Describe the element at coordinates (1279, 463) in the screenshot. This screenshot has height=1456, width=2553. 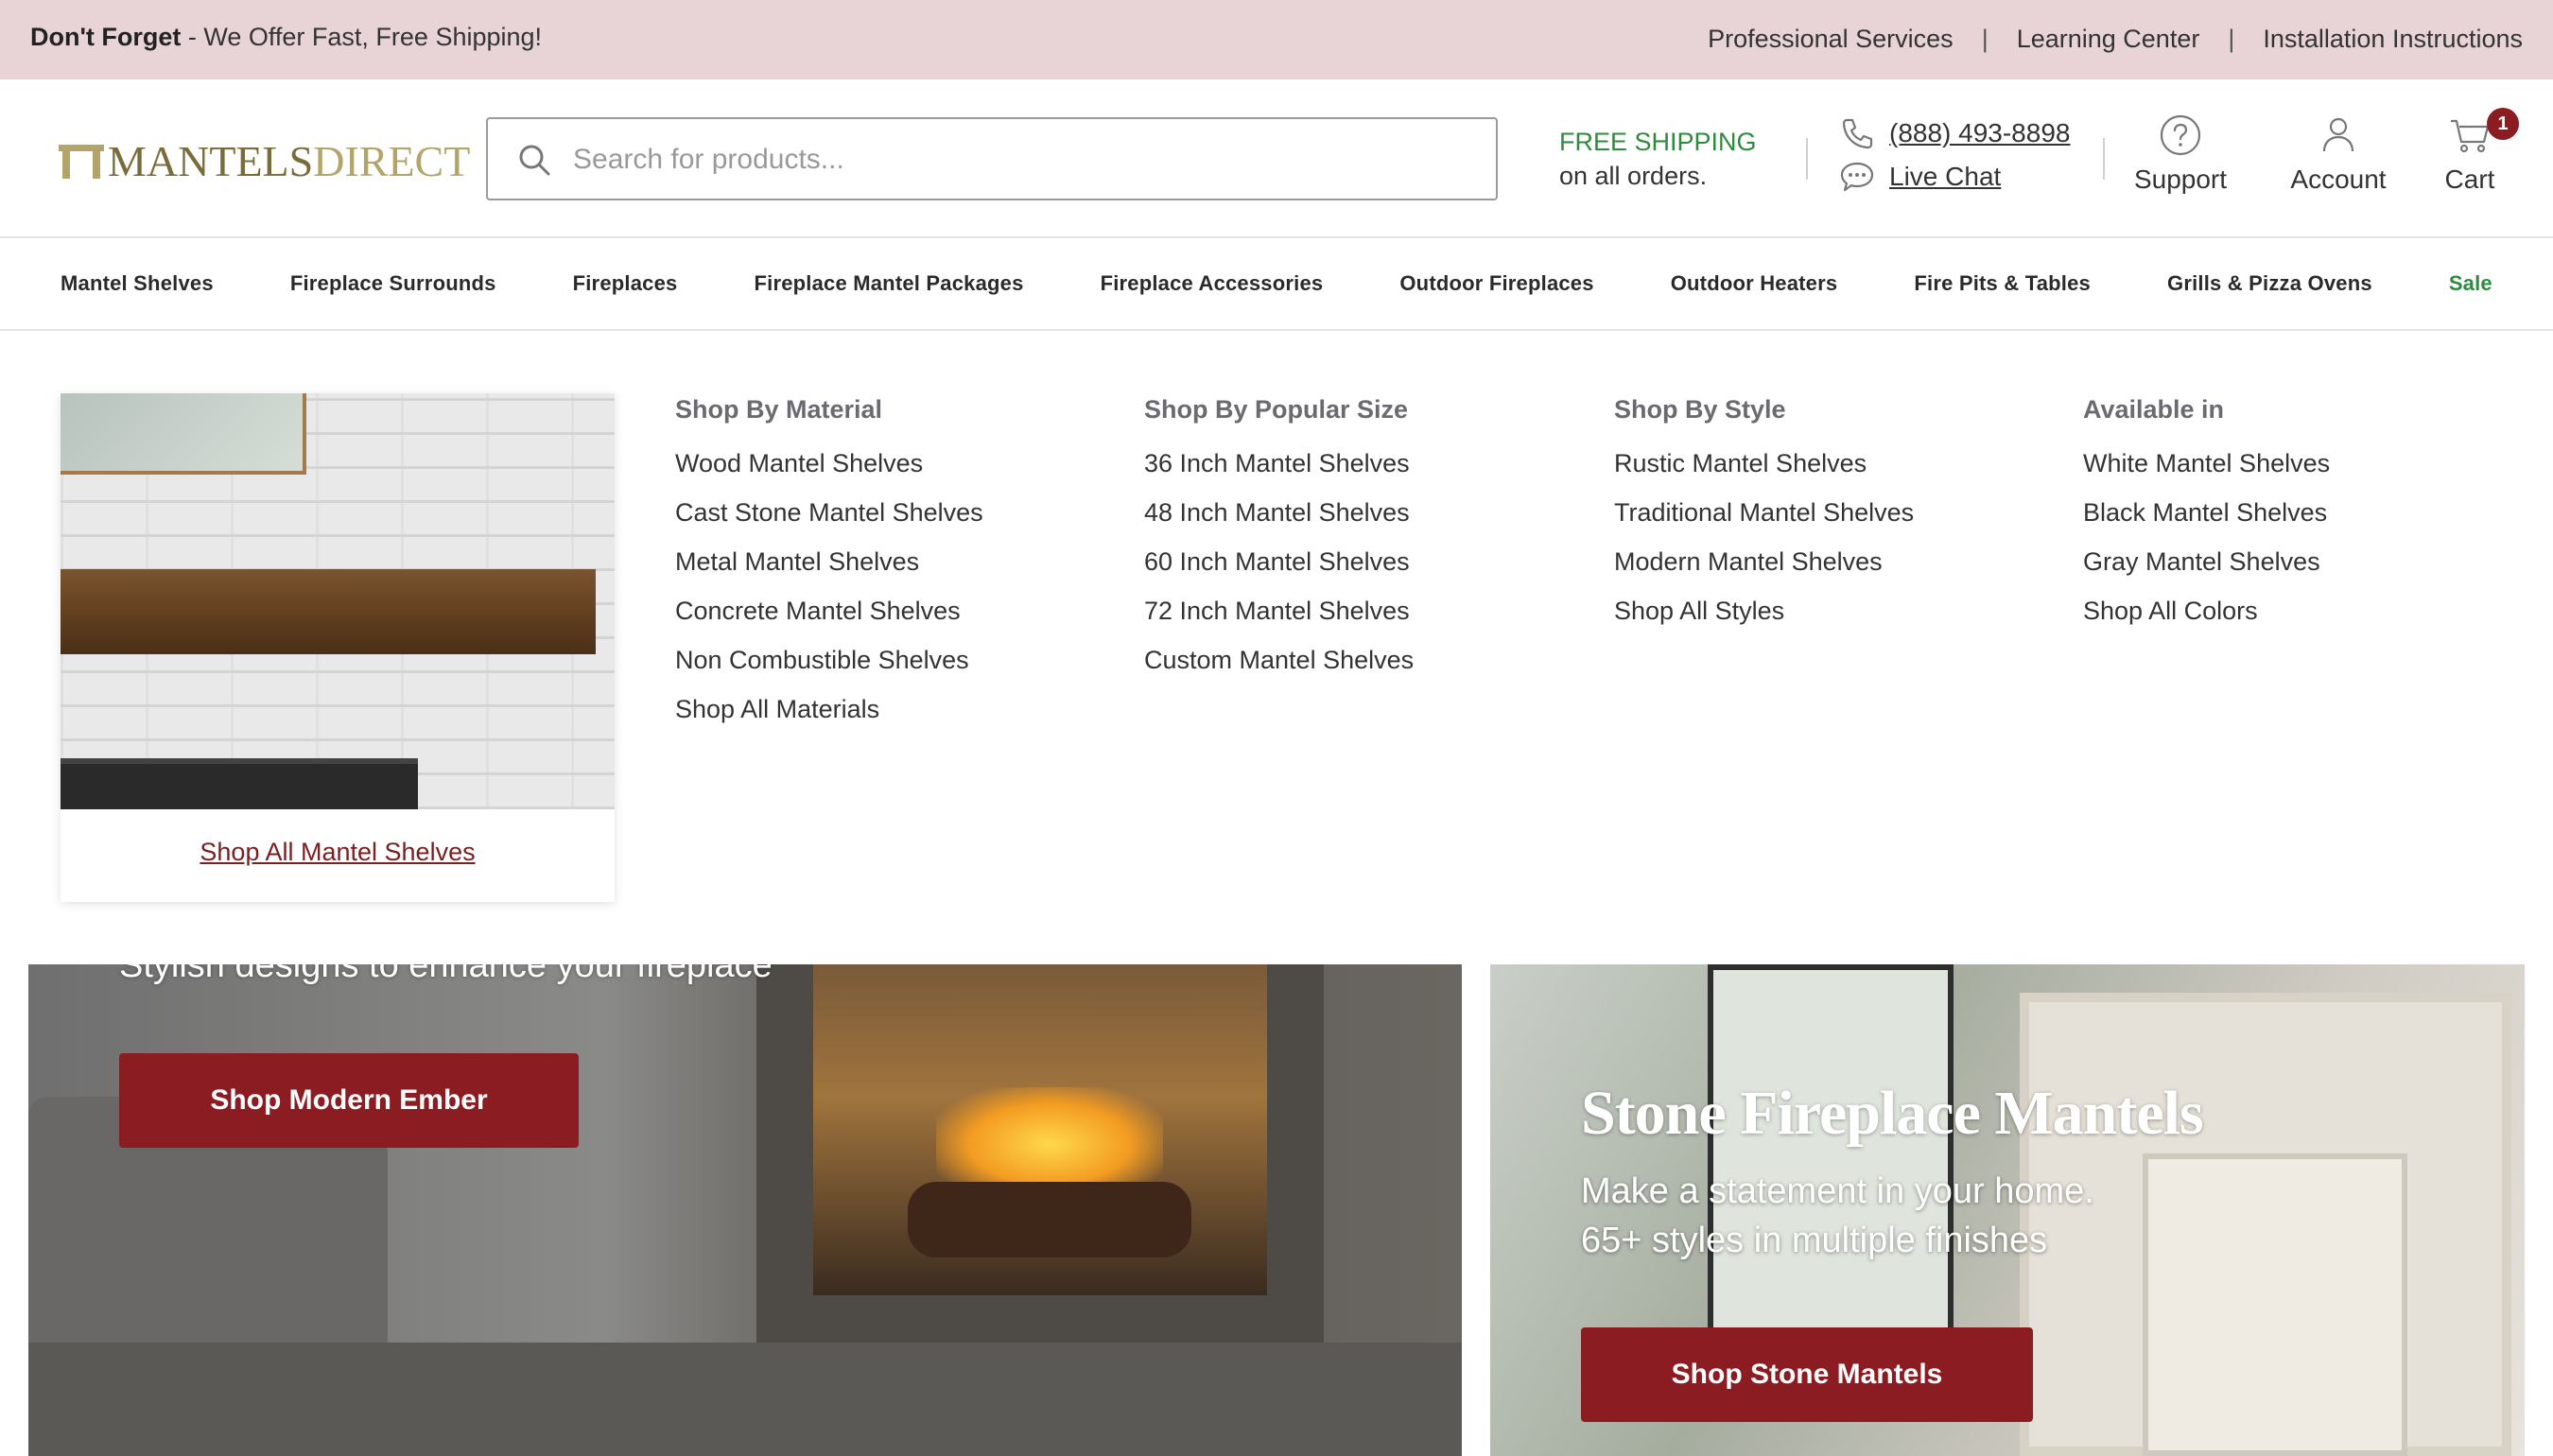
I see `menu-link: 36 Inch Mantel Shelves` at that location.